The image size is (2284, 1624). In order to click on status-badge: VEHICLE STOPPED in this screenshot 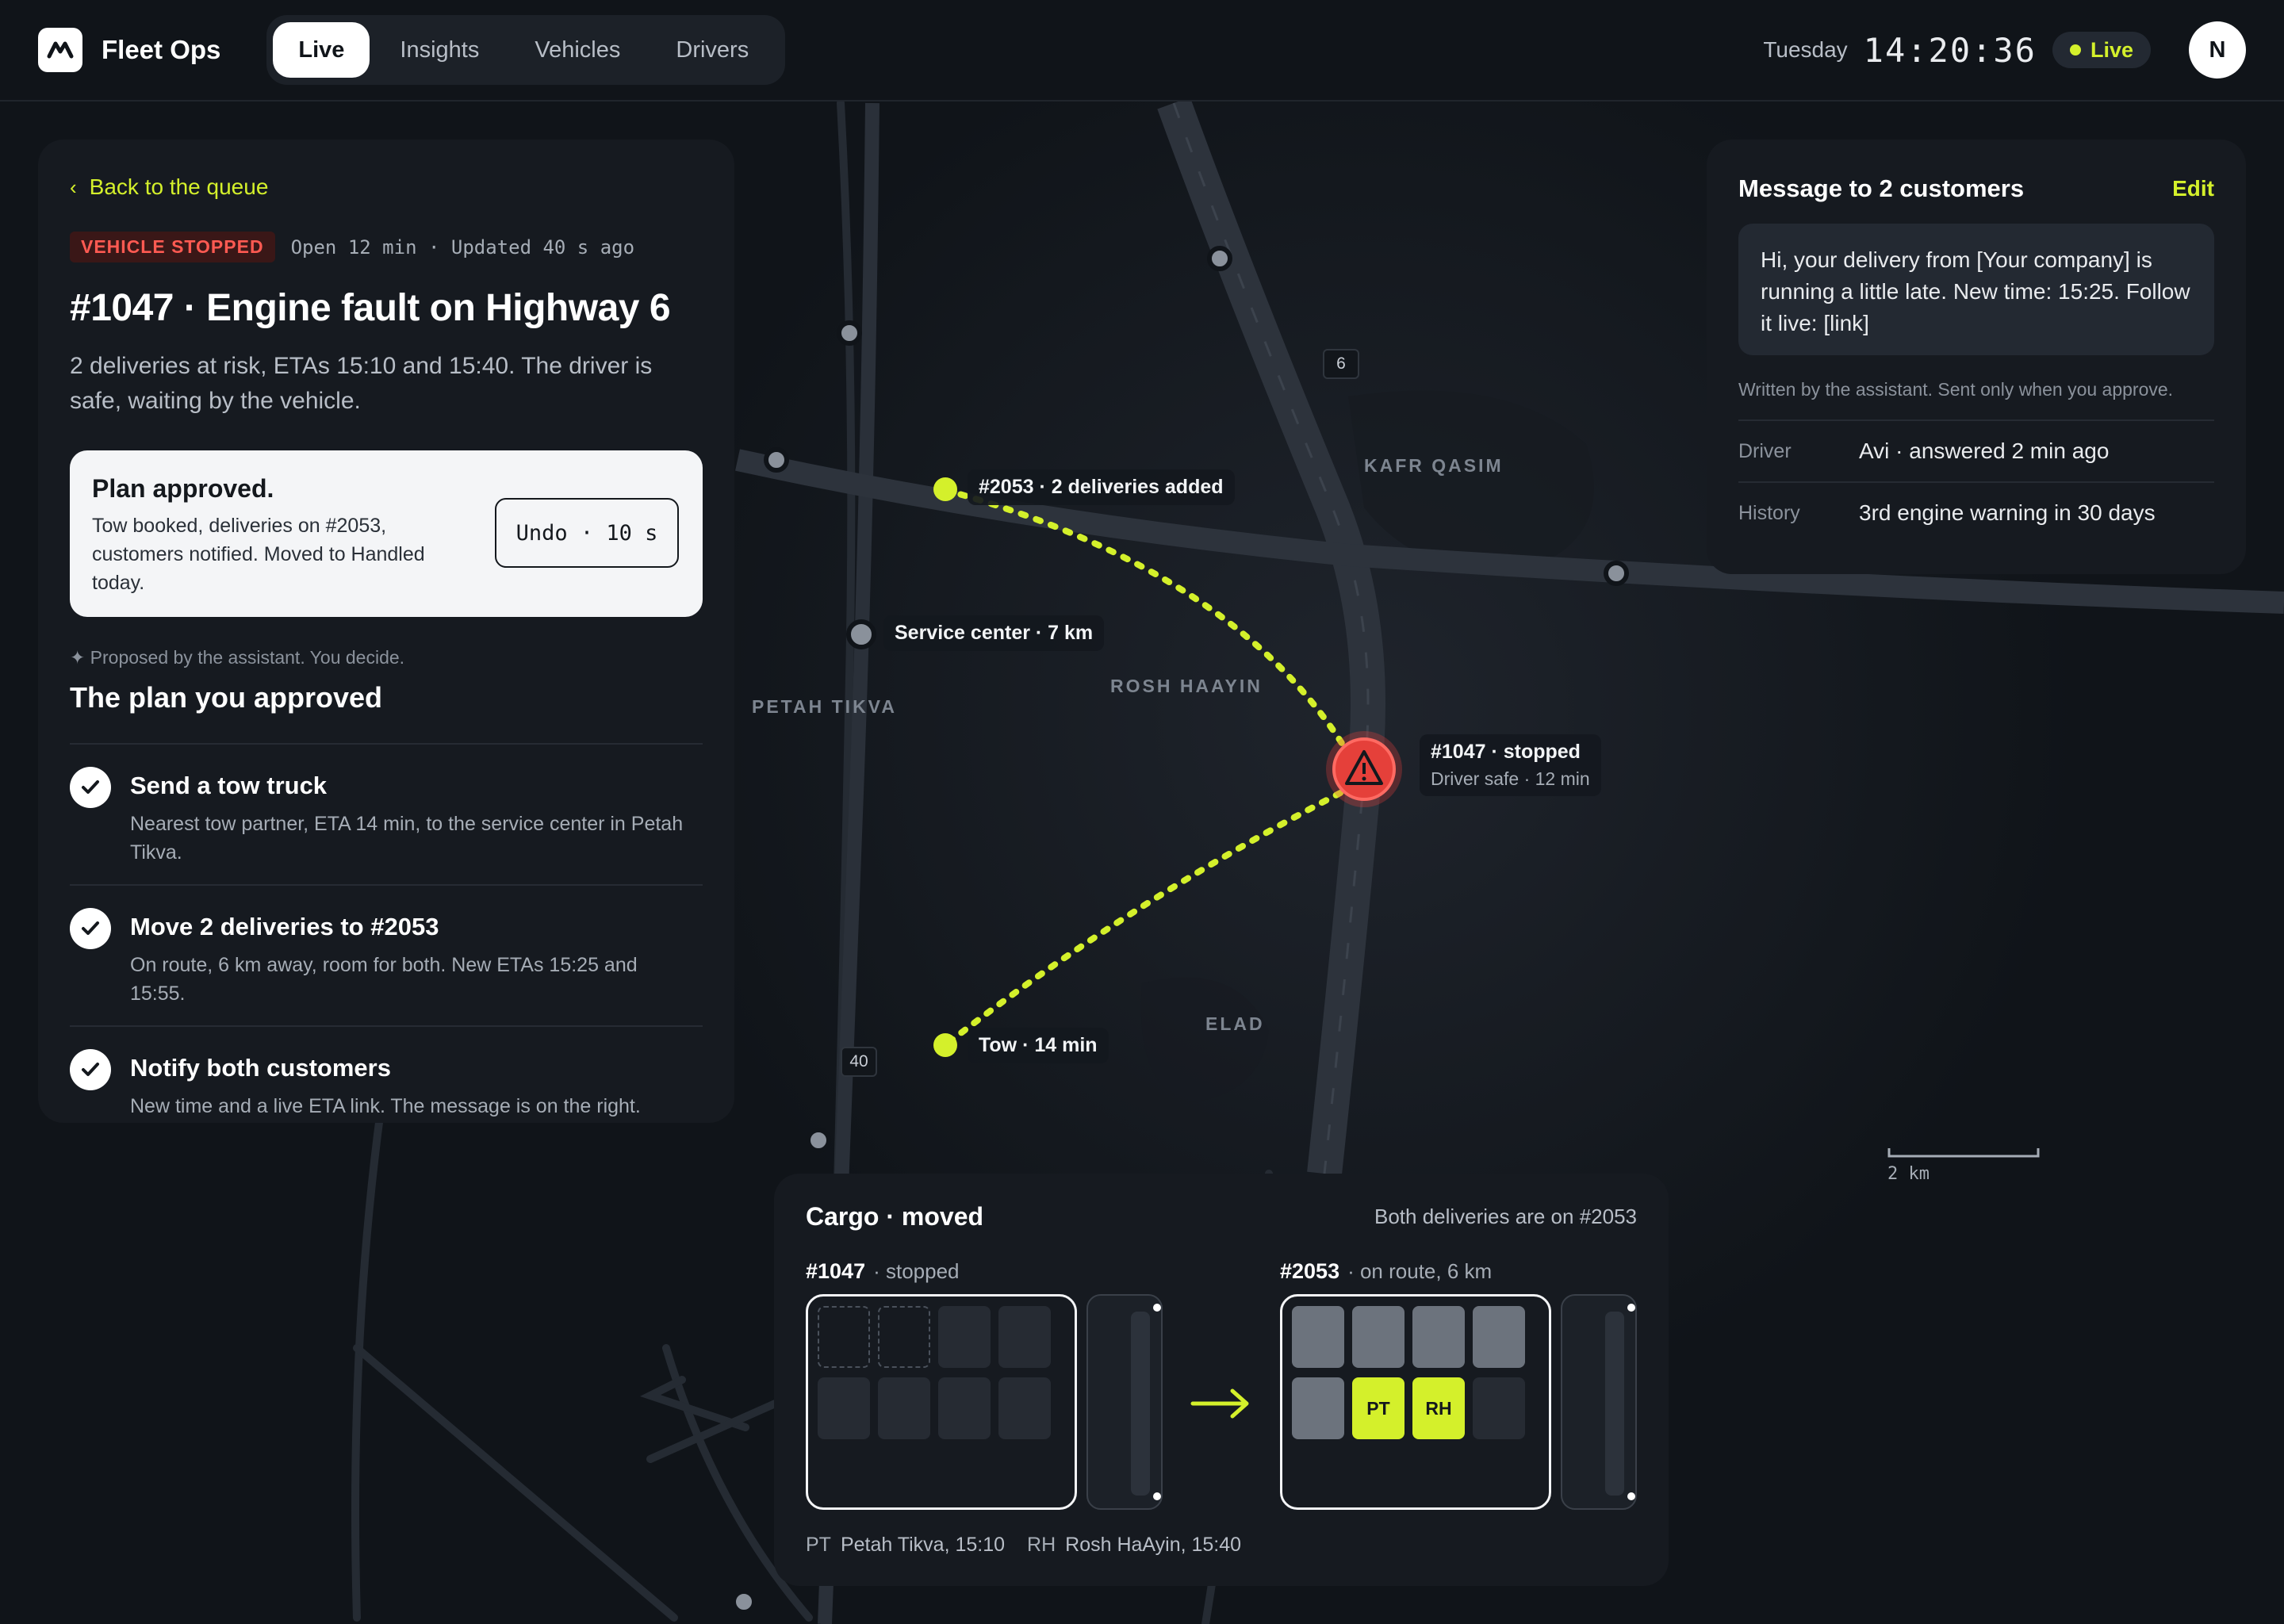, I will do `click(172, 247)`.